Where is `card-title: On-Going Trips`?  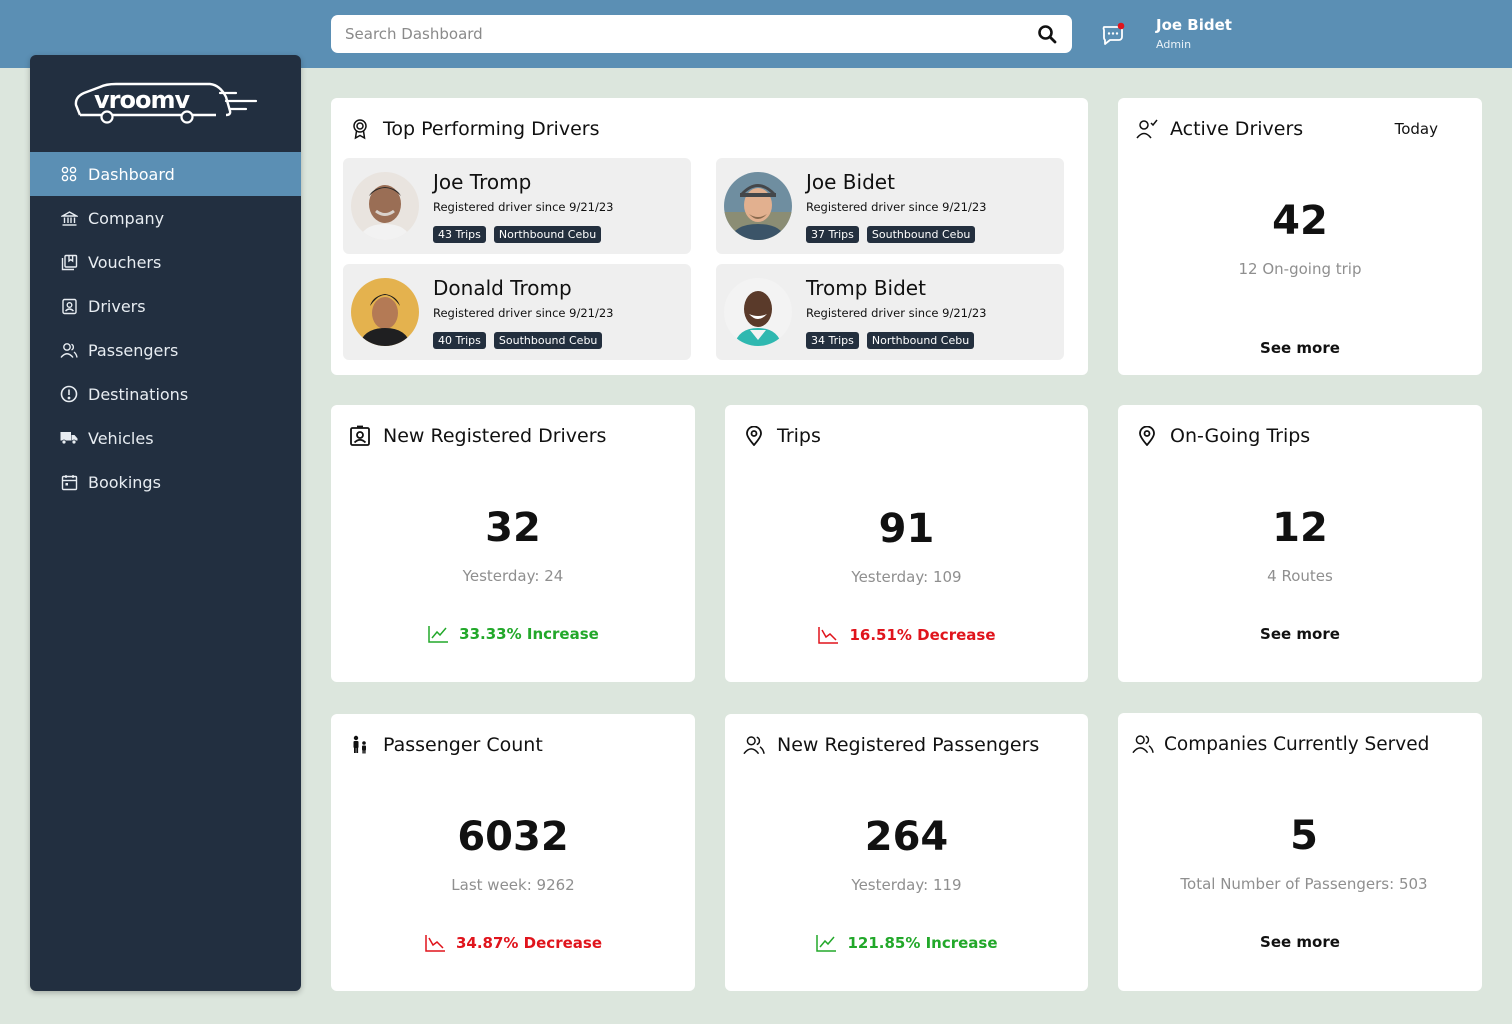 card-title: On-Going Trips is located at coordinates (1240, 436).